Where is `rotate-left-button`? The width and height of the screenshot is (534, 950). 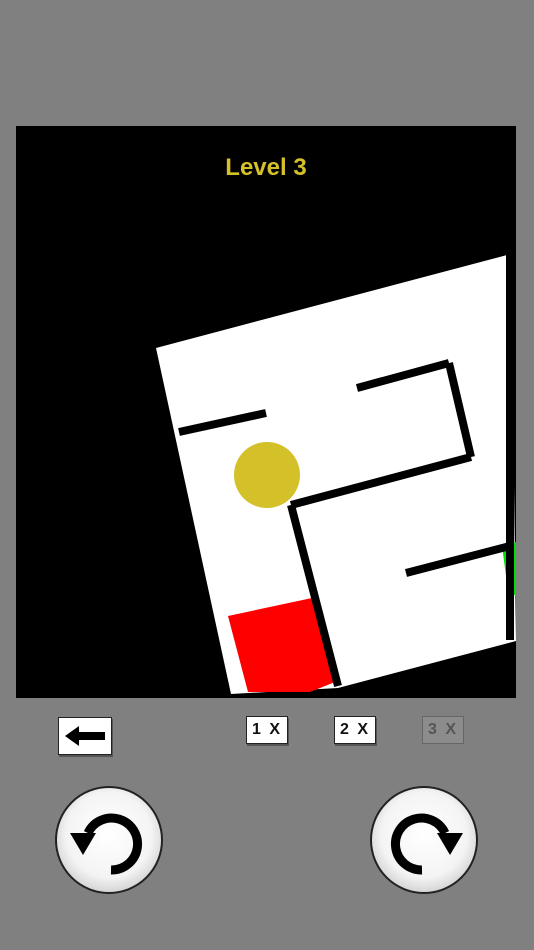 rotate-left-button is located at coordinates (109, 840).